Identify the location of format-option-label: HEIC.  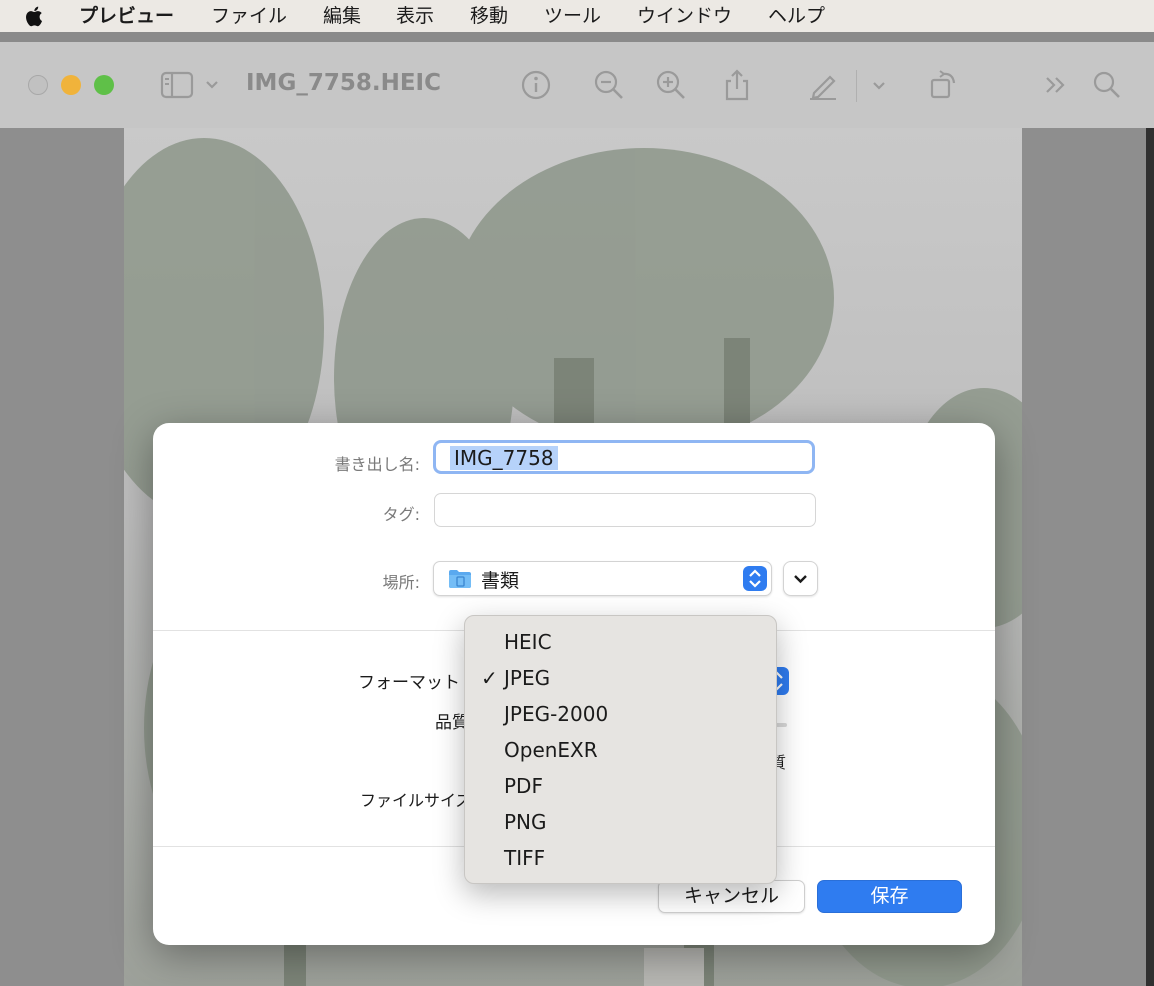
(528, 642).